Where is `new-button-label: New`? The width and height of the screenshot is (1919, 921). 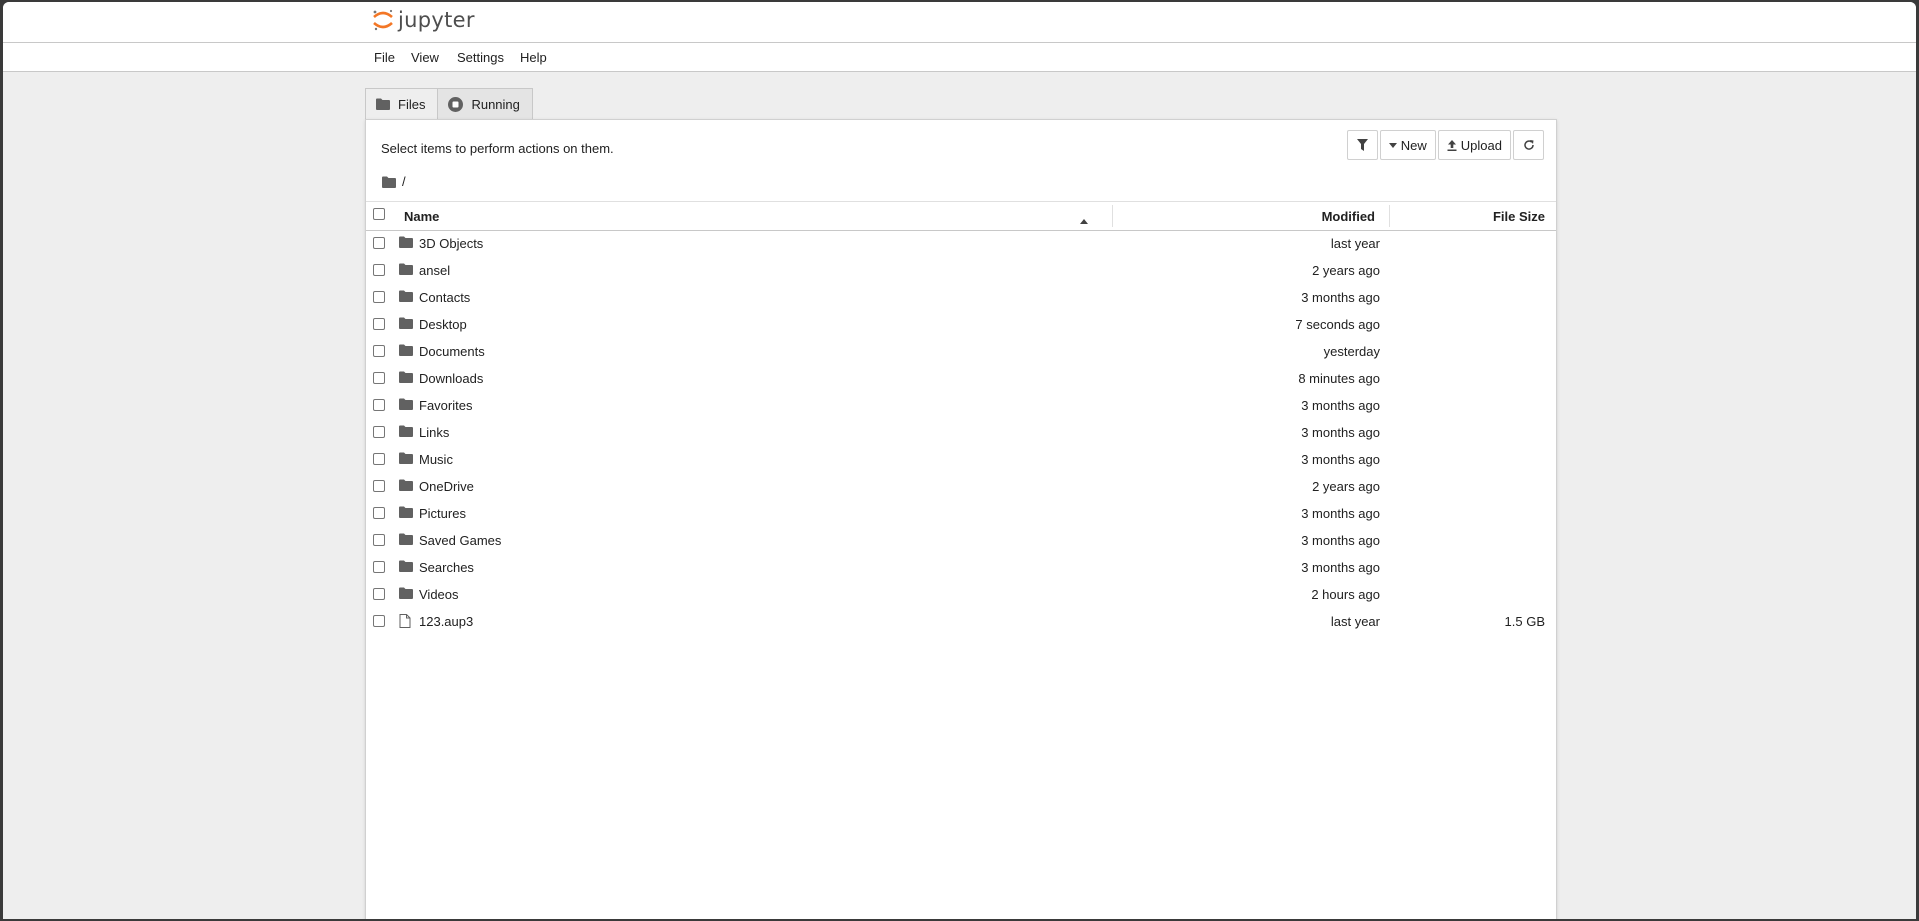
new-button-label: New is located at coordinates (1413, 145).